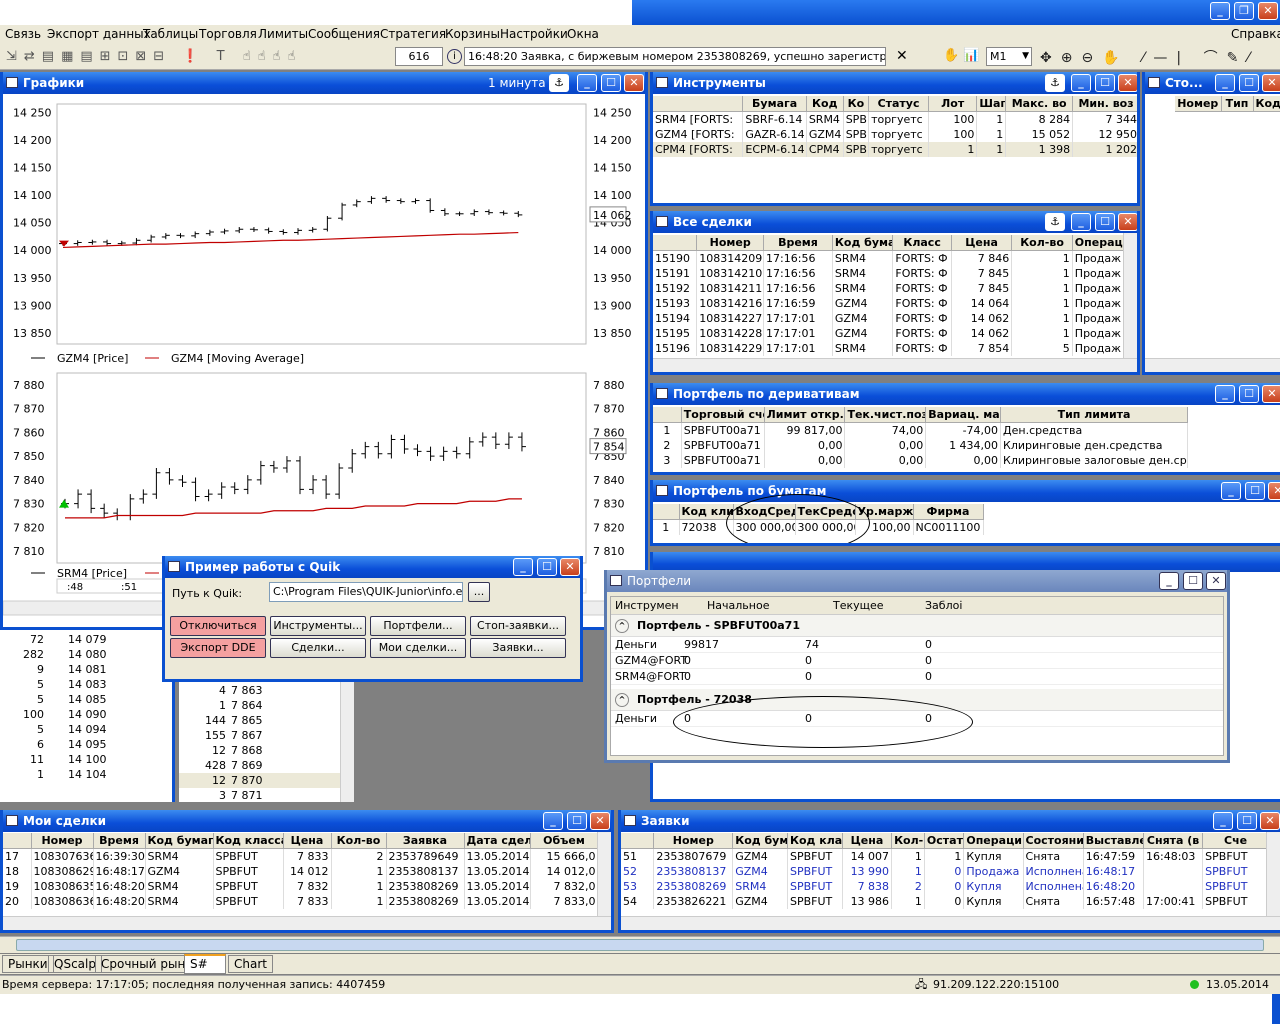 This screenshot has height=1024, width=1280. What do you see at coordinates (647, 606) in the screenshot?
I see `column-header: Инструмен` at bounding box center [647, 606].